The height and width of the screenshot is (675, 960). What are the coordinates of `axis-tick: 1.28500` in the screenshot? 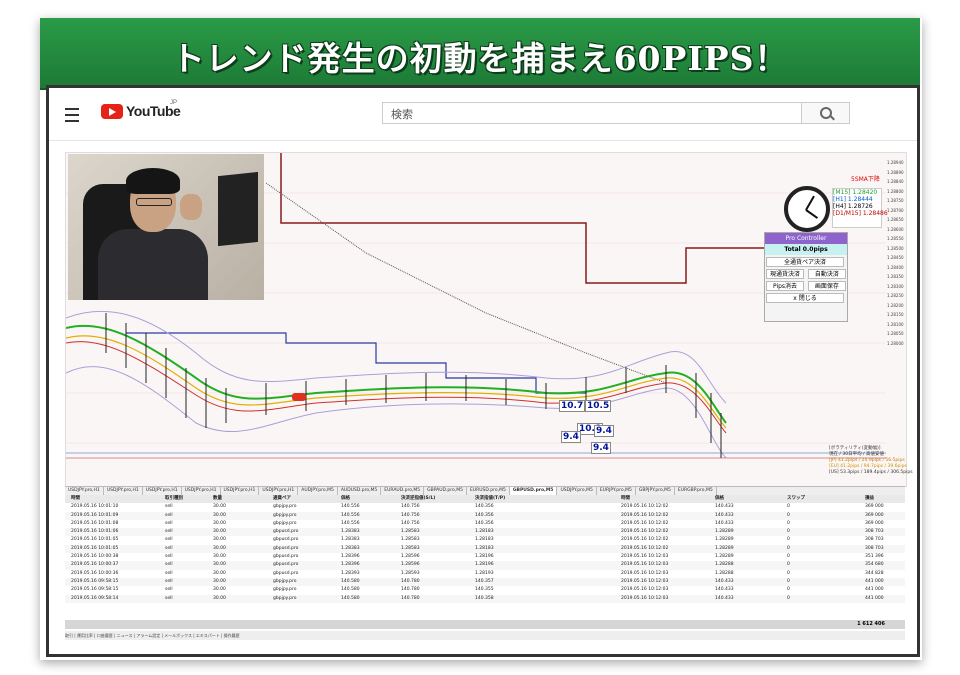 It's located at (895, 248).